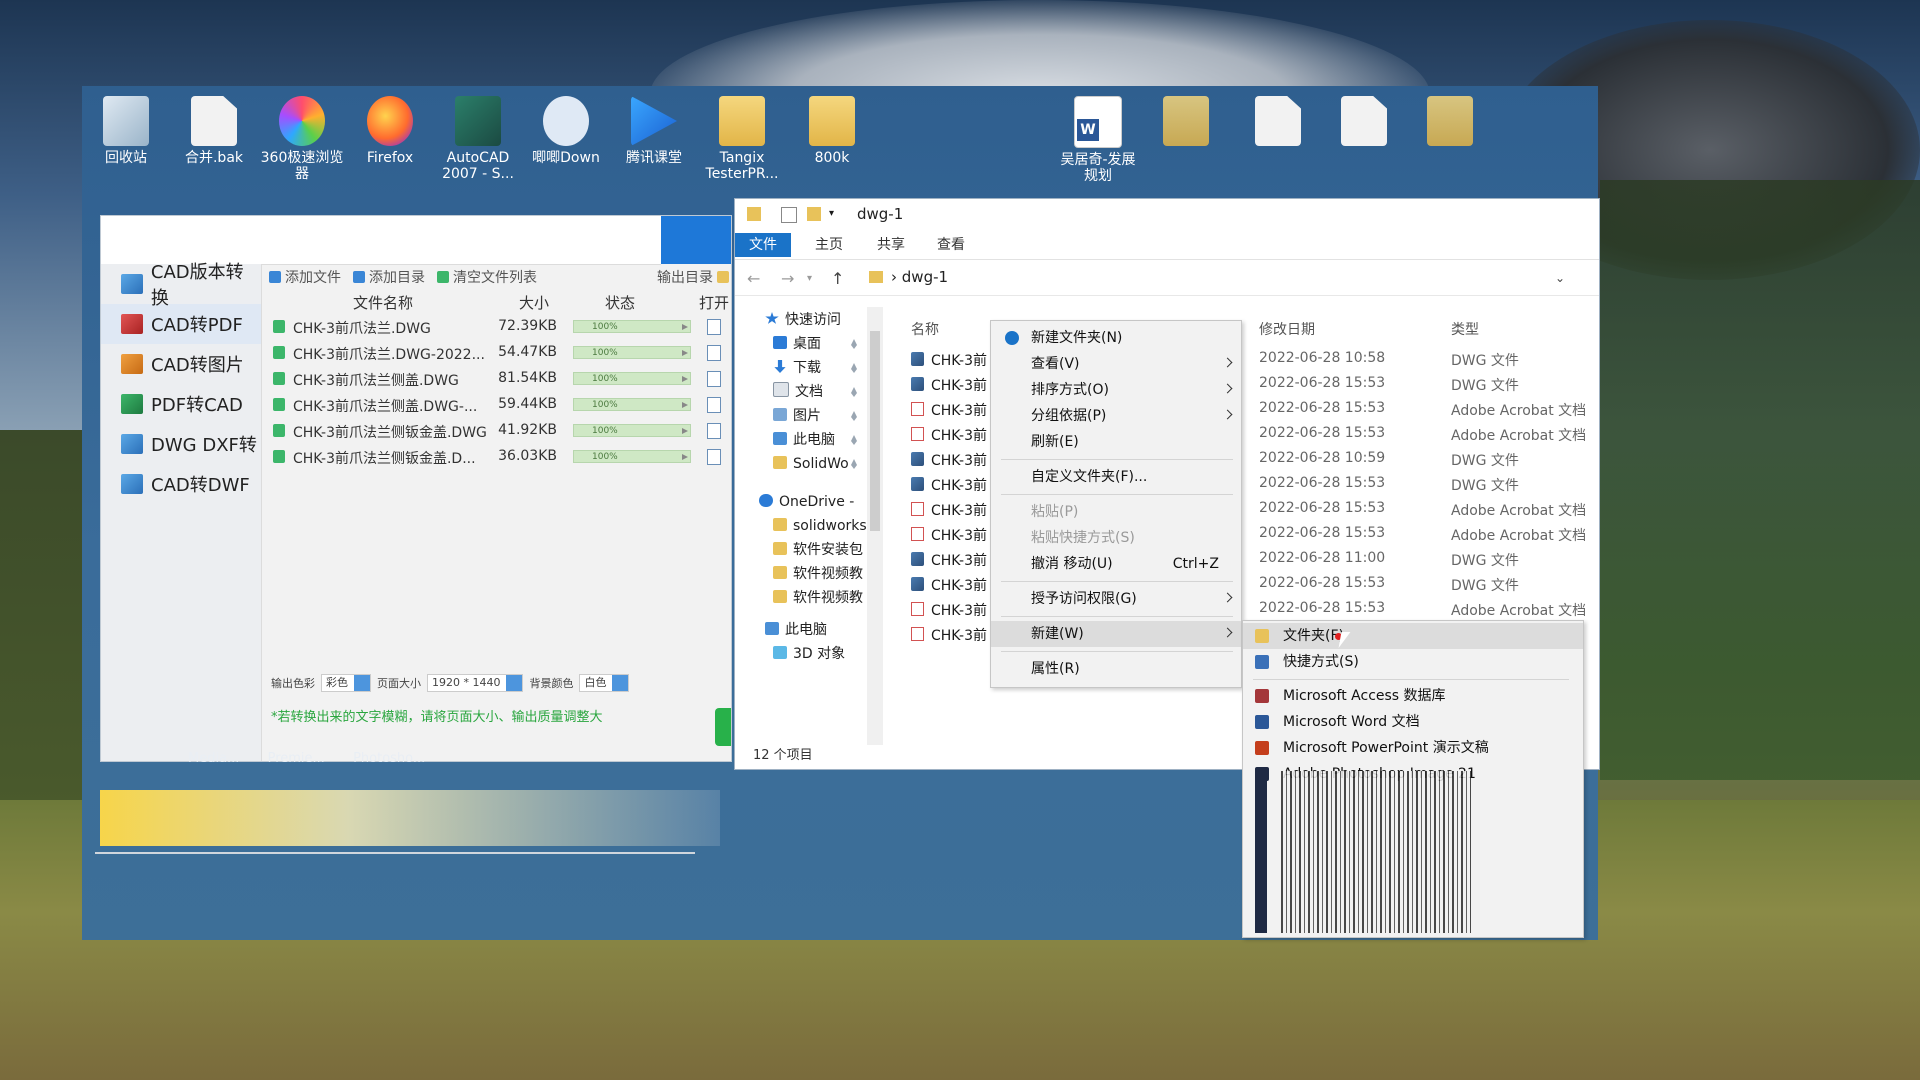  What do you see at coordinates (814, 214) in the screenshot?
I see `new-folder-icon` at bounding box center [814, 214].